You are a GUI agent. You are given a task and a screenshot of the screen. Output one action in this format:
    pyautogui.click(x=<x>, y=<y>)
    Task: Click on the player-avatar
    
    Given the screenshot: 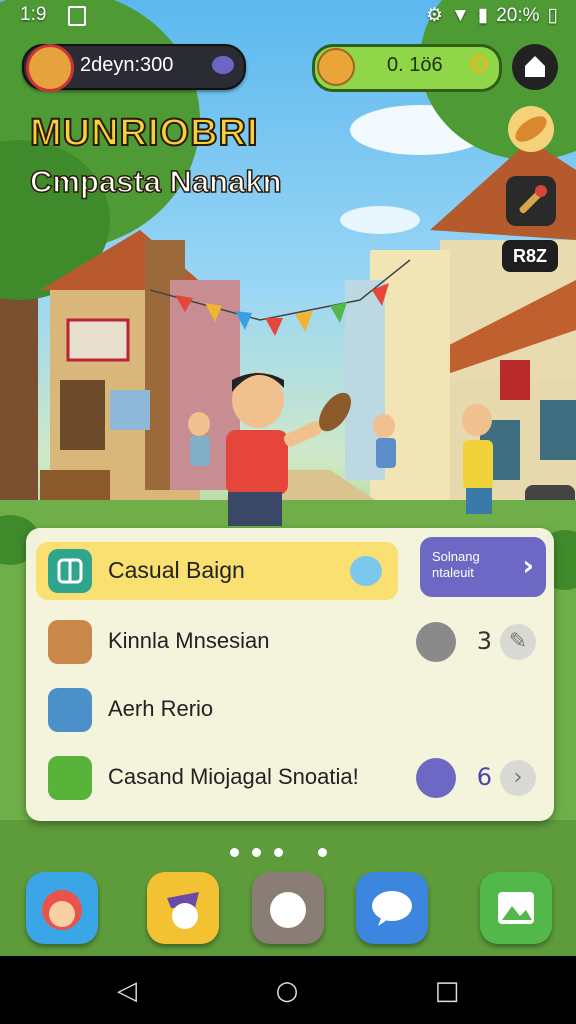 What is the action you would take?
    pyautogui.click(x=50, y=68)
    